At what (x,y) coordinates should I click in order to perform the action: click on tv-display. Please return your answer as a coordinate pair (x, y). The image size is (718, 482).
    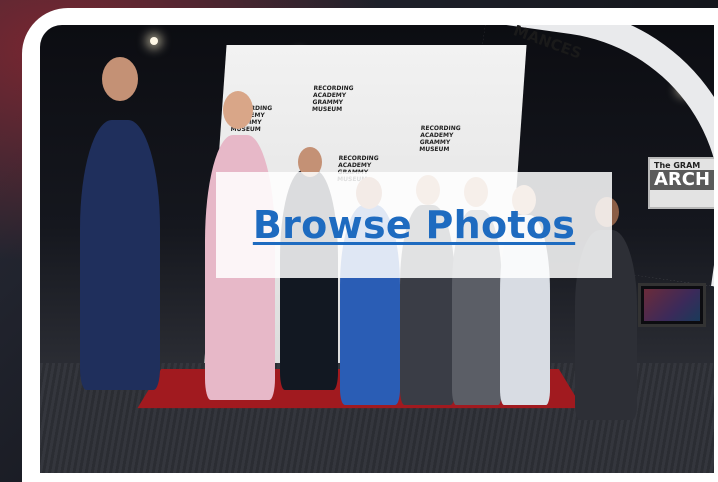
    Looking at the image, I should click on (672, 305).